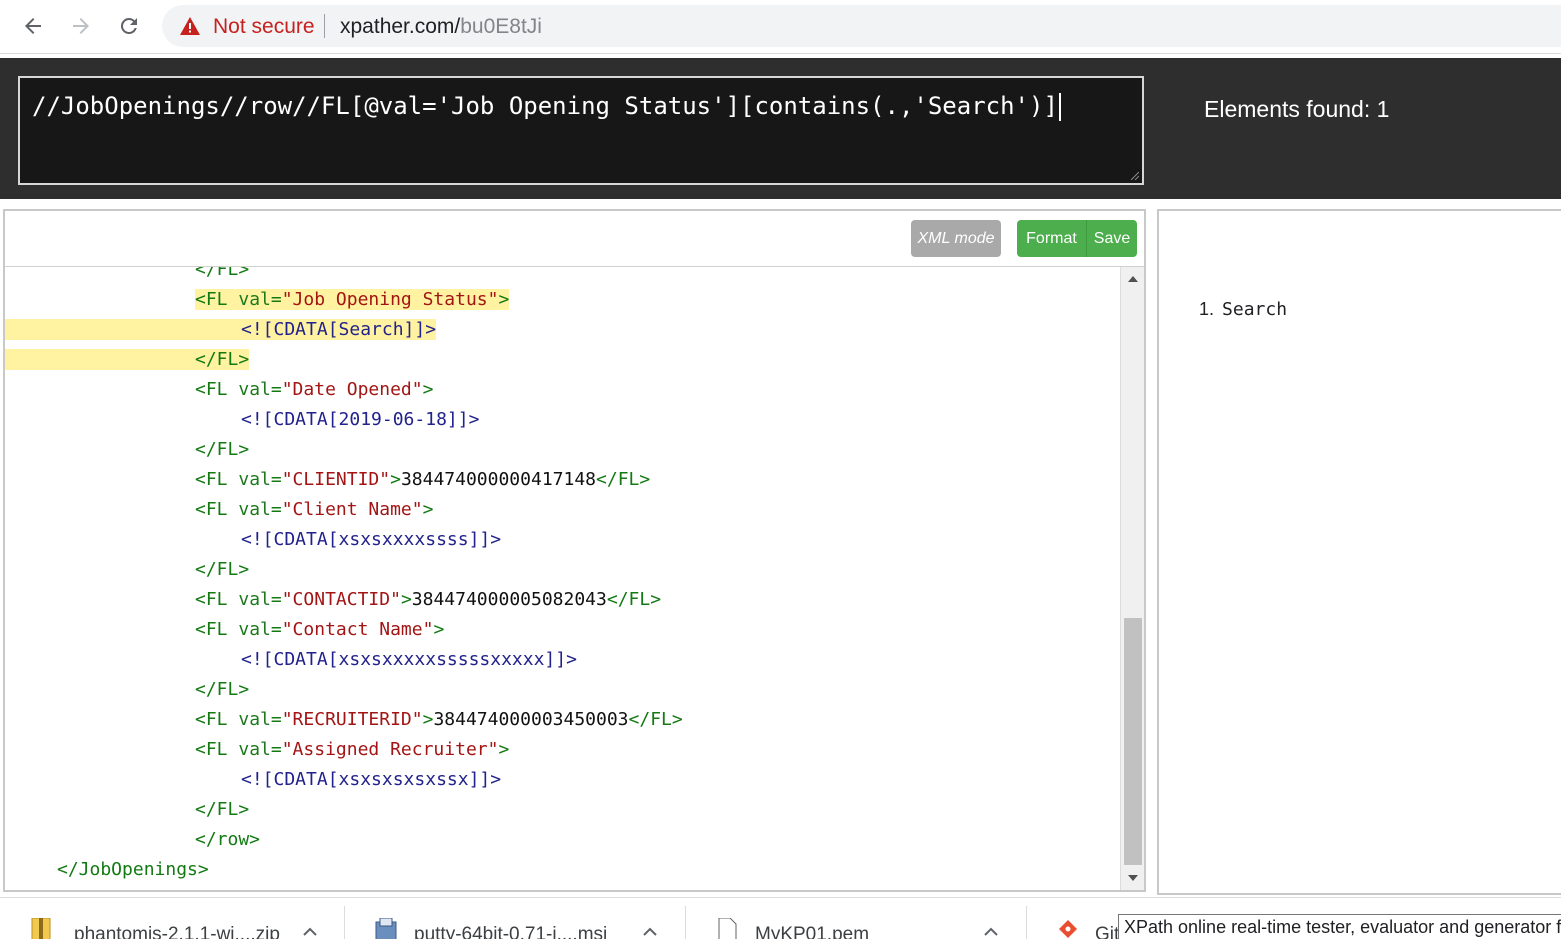  Describe the element at coordinates (1068, 929) in the screenshot. I see `git-icon` at that location.